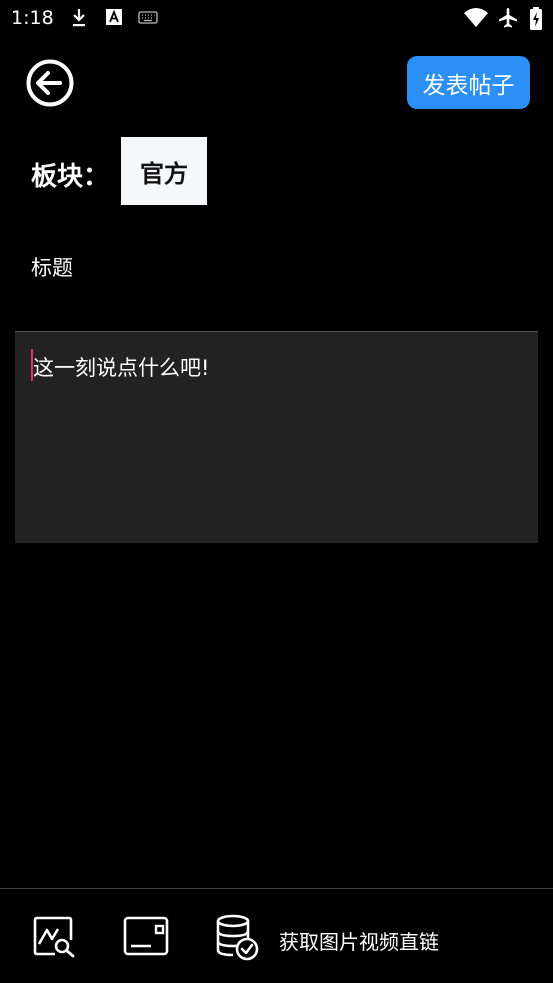 The image size is (553, 983). What do you see at coordinates (164, 171) in the screenshot?
I see `section-selector: 官方` at bounding box center [164, 171].